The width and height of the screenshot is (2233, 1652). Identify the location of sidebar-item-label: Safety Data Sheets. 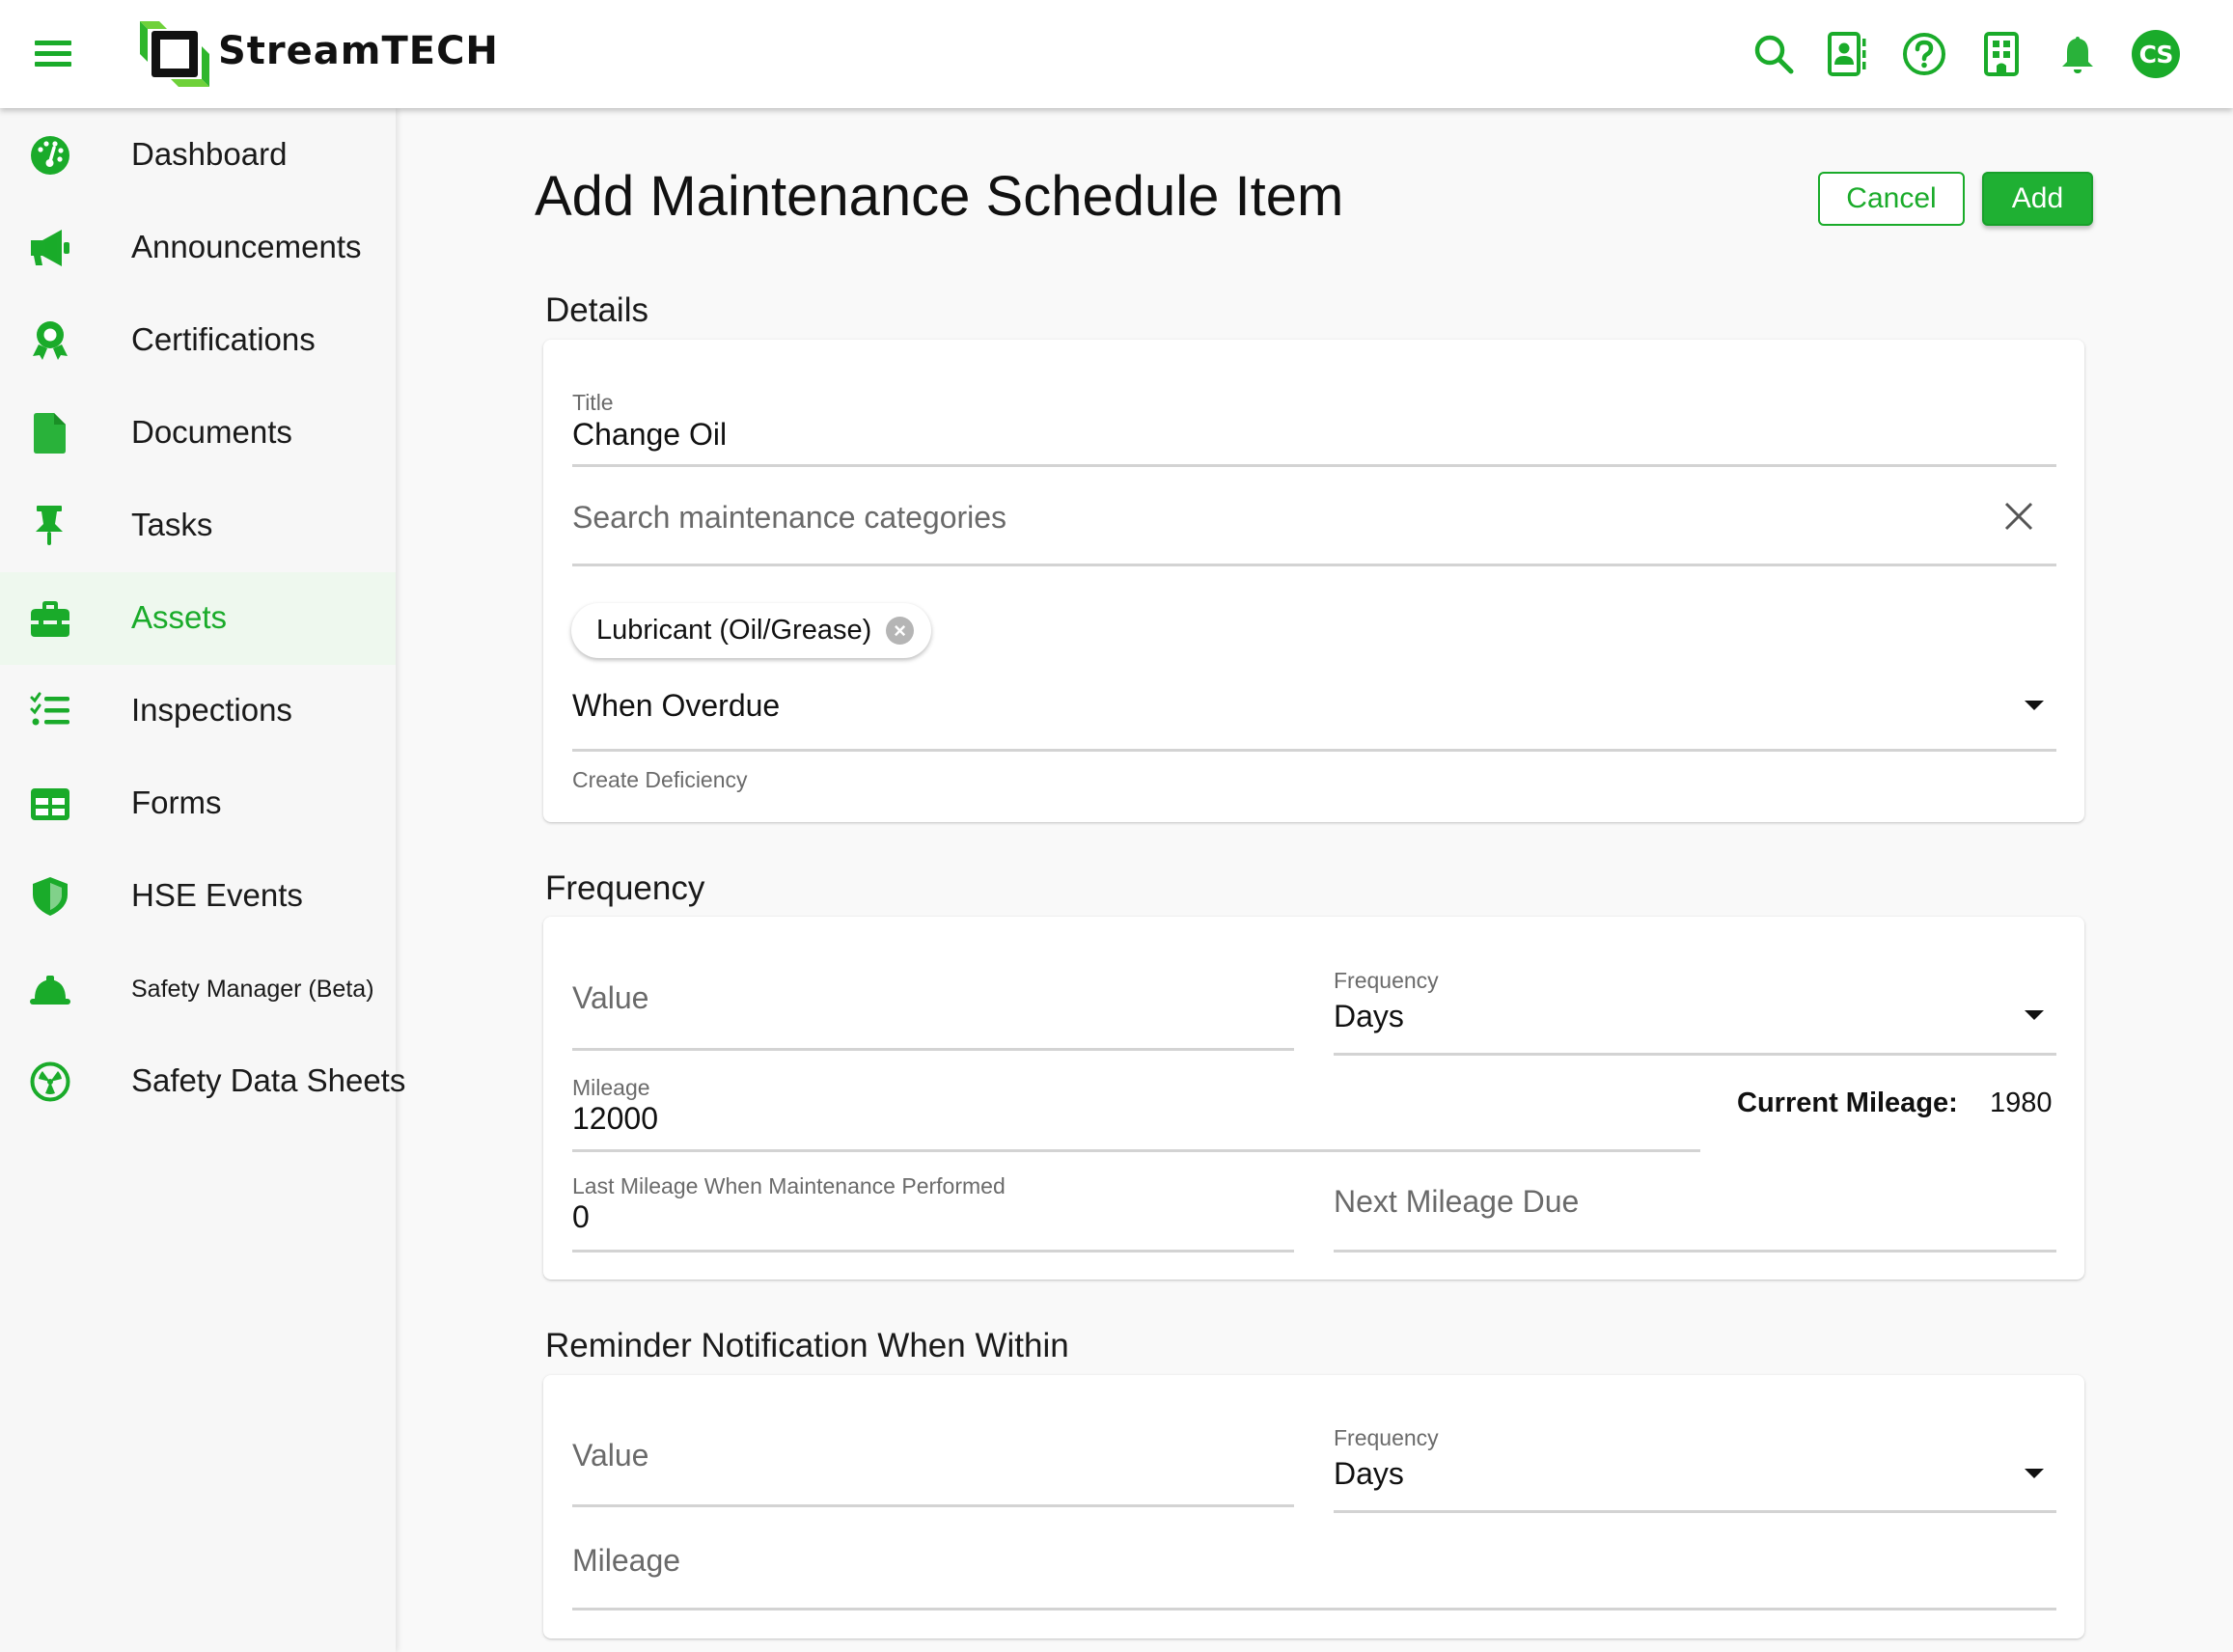
(268, 1080).